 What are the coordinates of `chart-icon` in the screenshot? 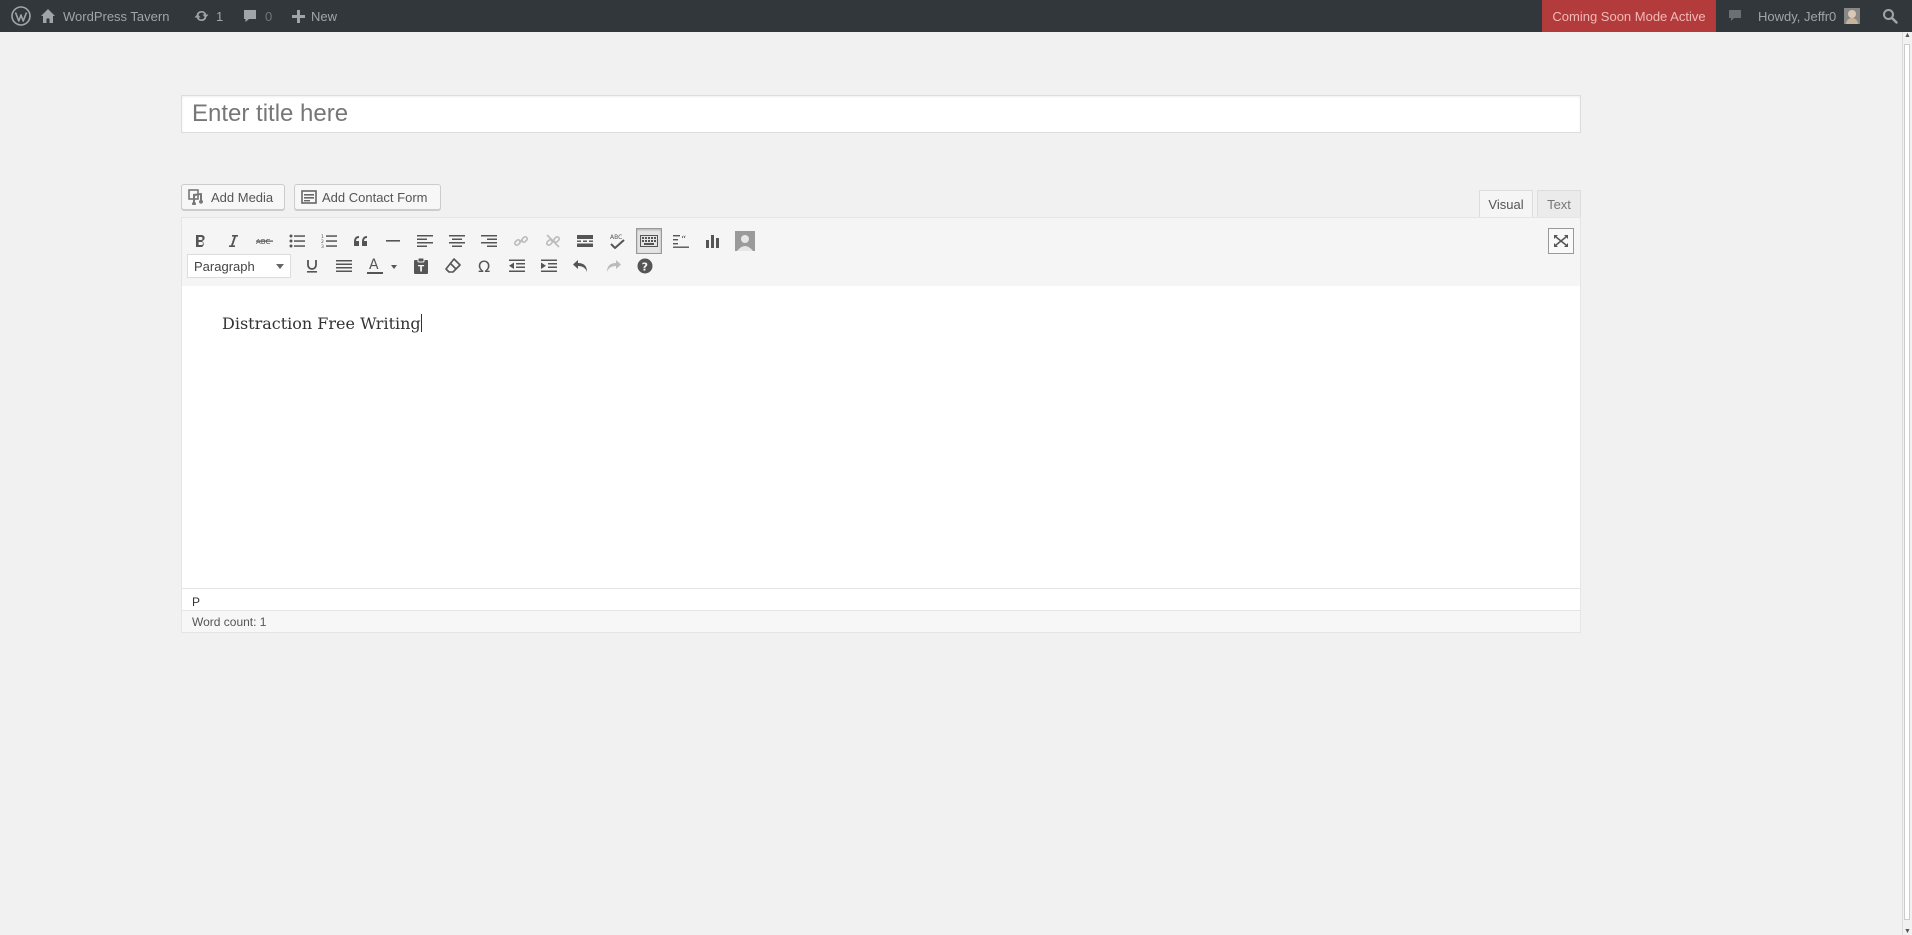 It's located at (713, 241).